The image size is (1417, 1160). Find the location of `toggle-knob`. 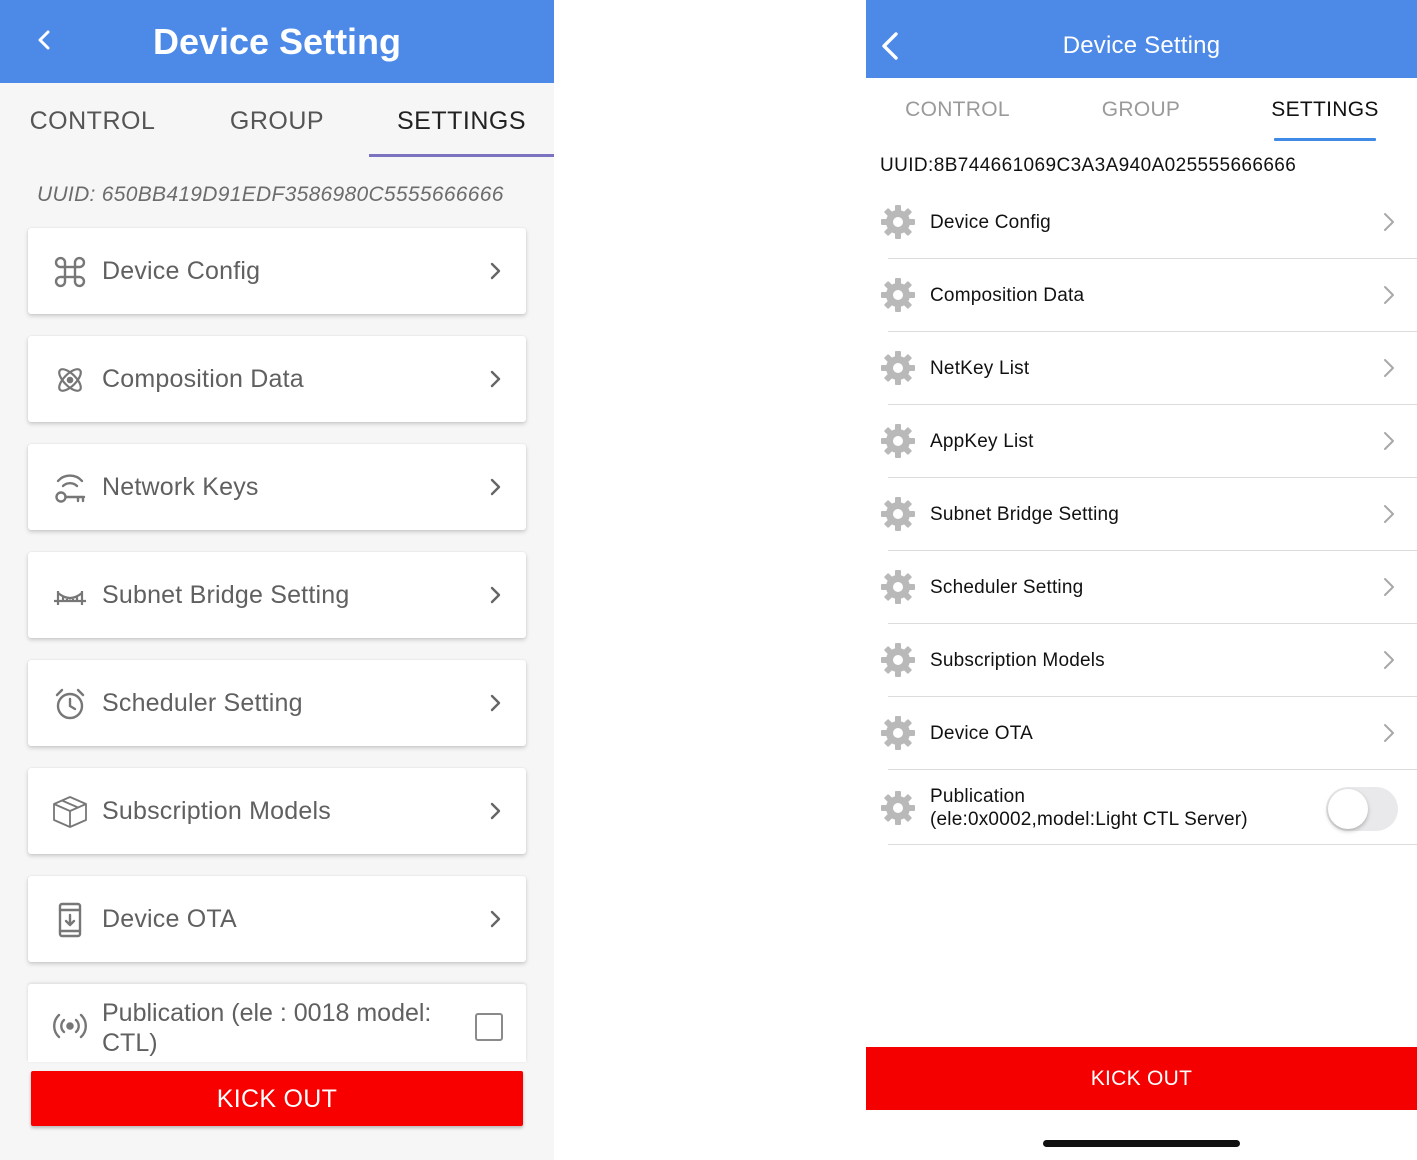

toggle-knob is located at coordinates (1348, 809).